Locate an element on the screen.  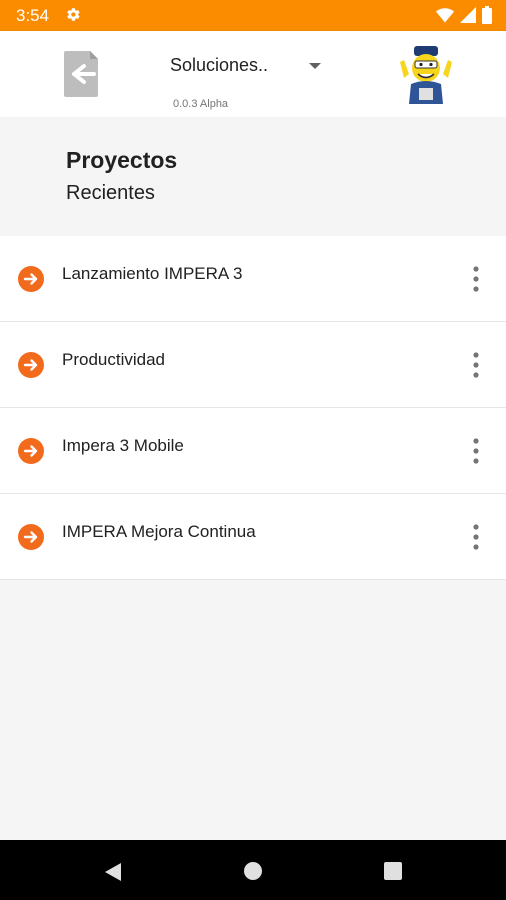
dropdown-arrow-icon is located at coordinates (315, 66).